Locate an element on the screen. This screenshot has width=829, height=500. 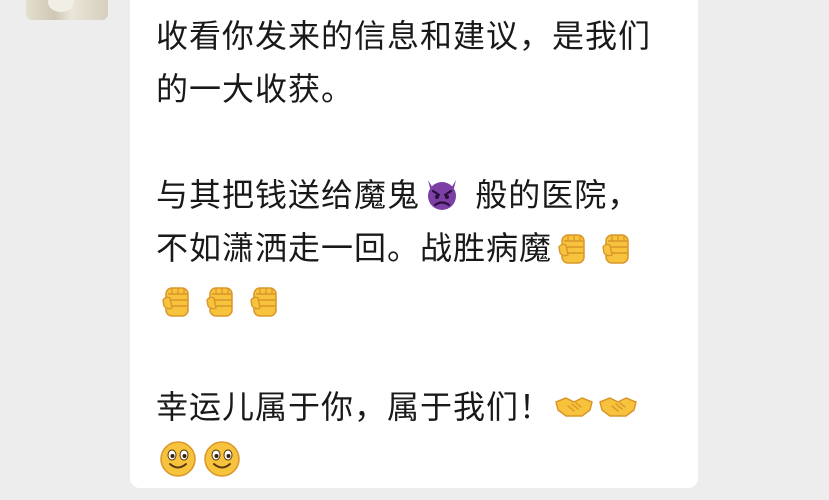
message-line: 不如潇洒走一回。战胜病魔 is located at coordinates (426, 248).